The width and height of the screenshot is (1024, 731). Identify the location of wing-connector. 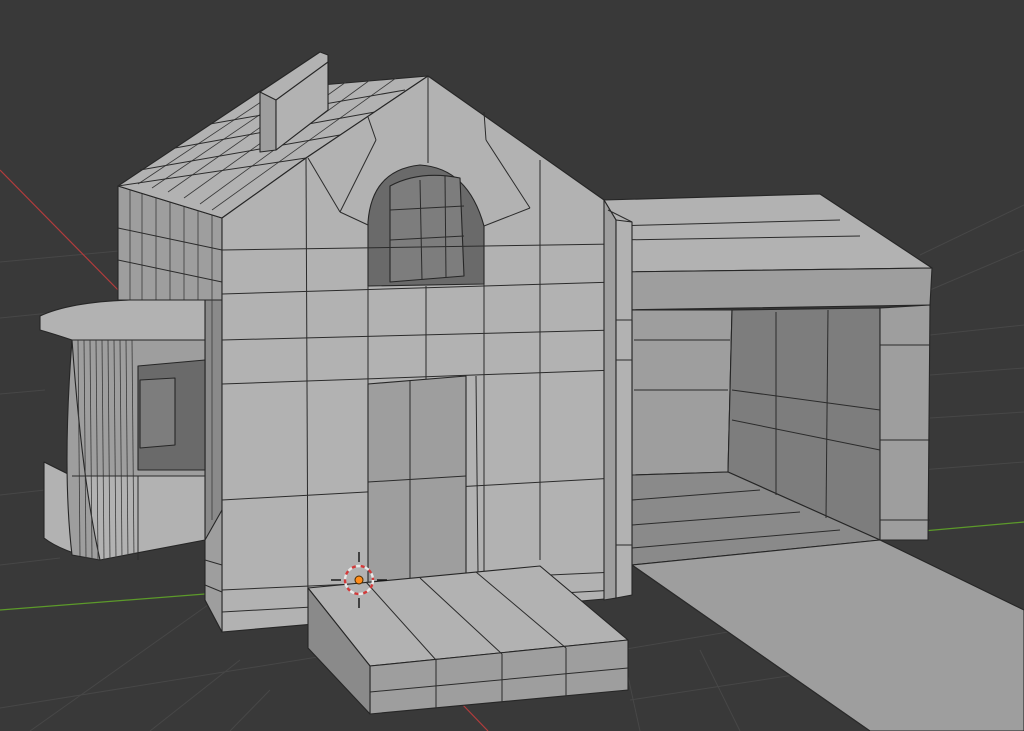
(624, 409).